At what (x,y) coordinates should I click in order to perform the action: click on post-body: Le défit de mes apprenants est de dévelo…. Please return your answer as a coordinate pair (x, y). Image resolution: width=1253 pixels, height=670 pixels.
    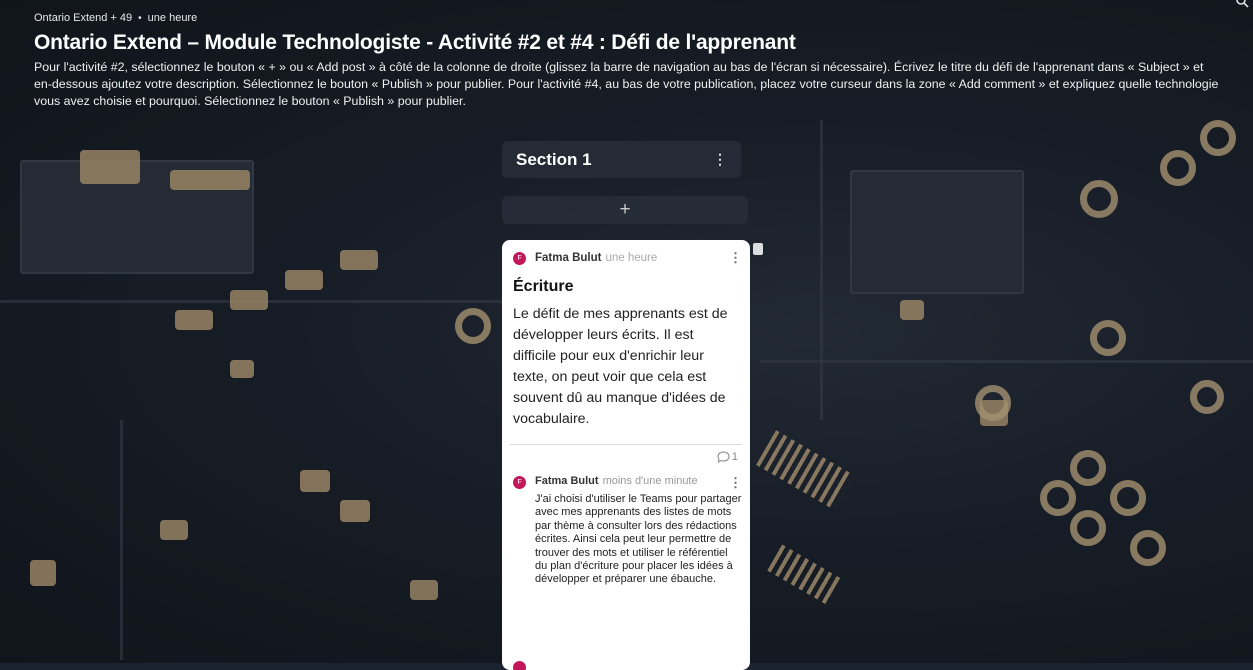
    Looking at the image, I should click on (620, 366).